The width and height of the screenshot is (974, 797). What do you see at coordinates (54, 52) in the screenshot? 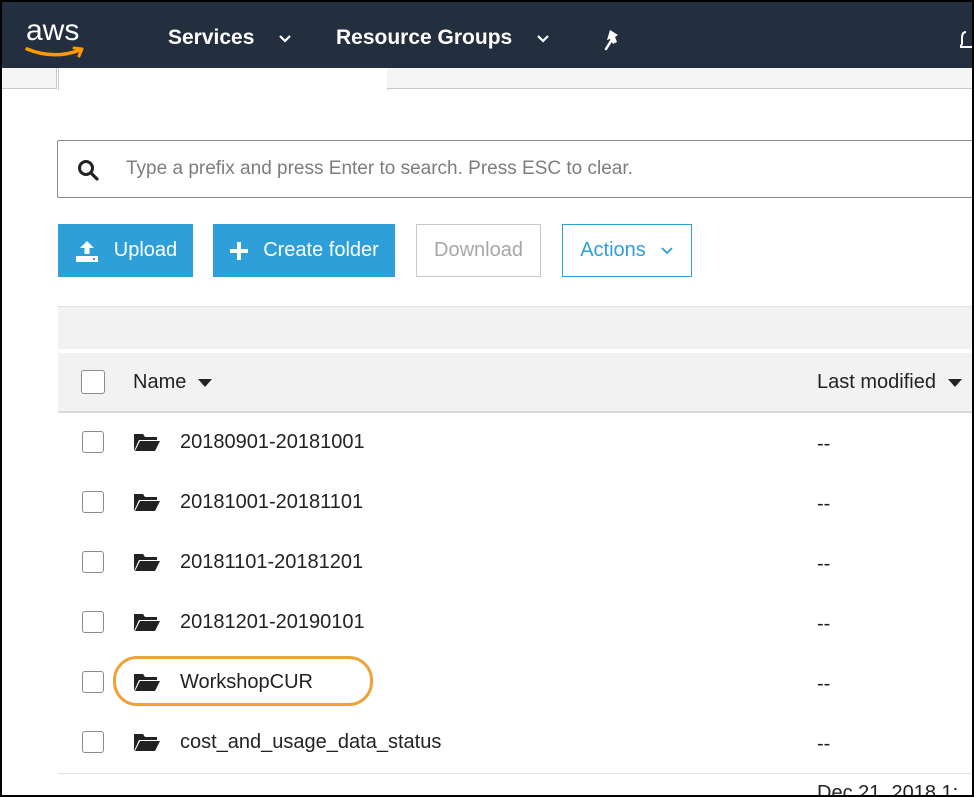
I see `aws-smile-icon` at bounding box center [54, 52].